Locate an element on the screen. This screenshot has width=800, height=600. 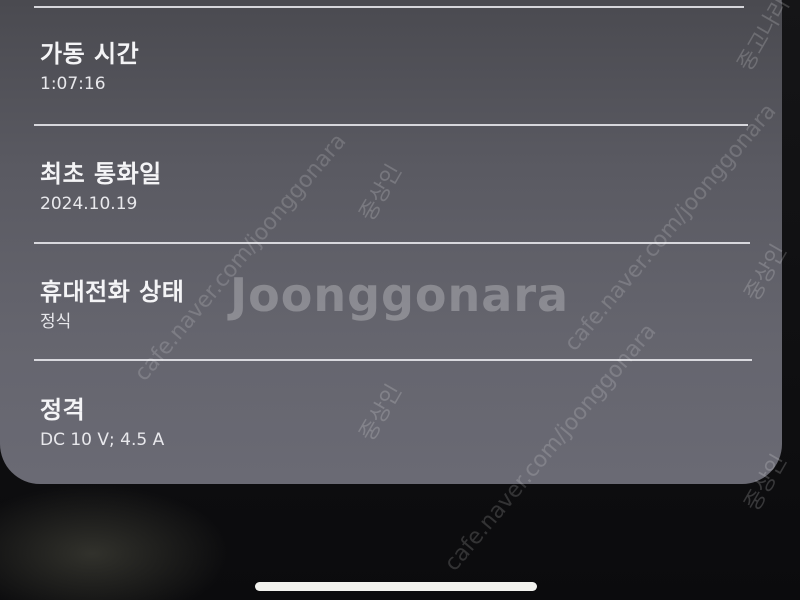
home-indicator is located at coordinates (396, 586).